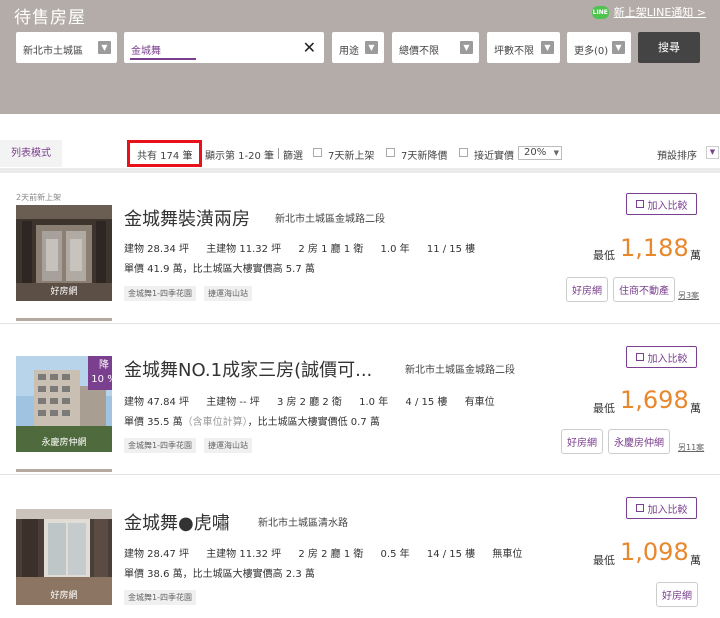 The height and width of the screenshot is (618, 720). What do you see at coordinates (104, 365) in the screenshot?
I see `discount-label: 降` at bounding box center [104, 365].